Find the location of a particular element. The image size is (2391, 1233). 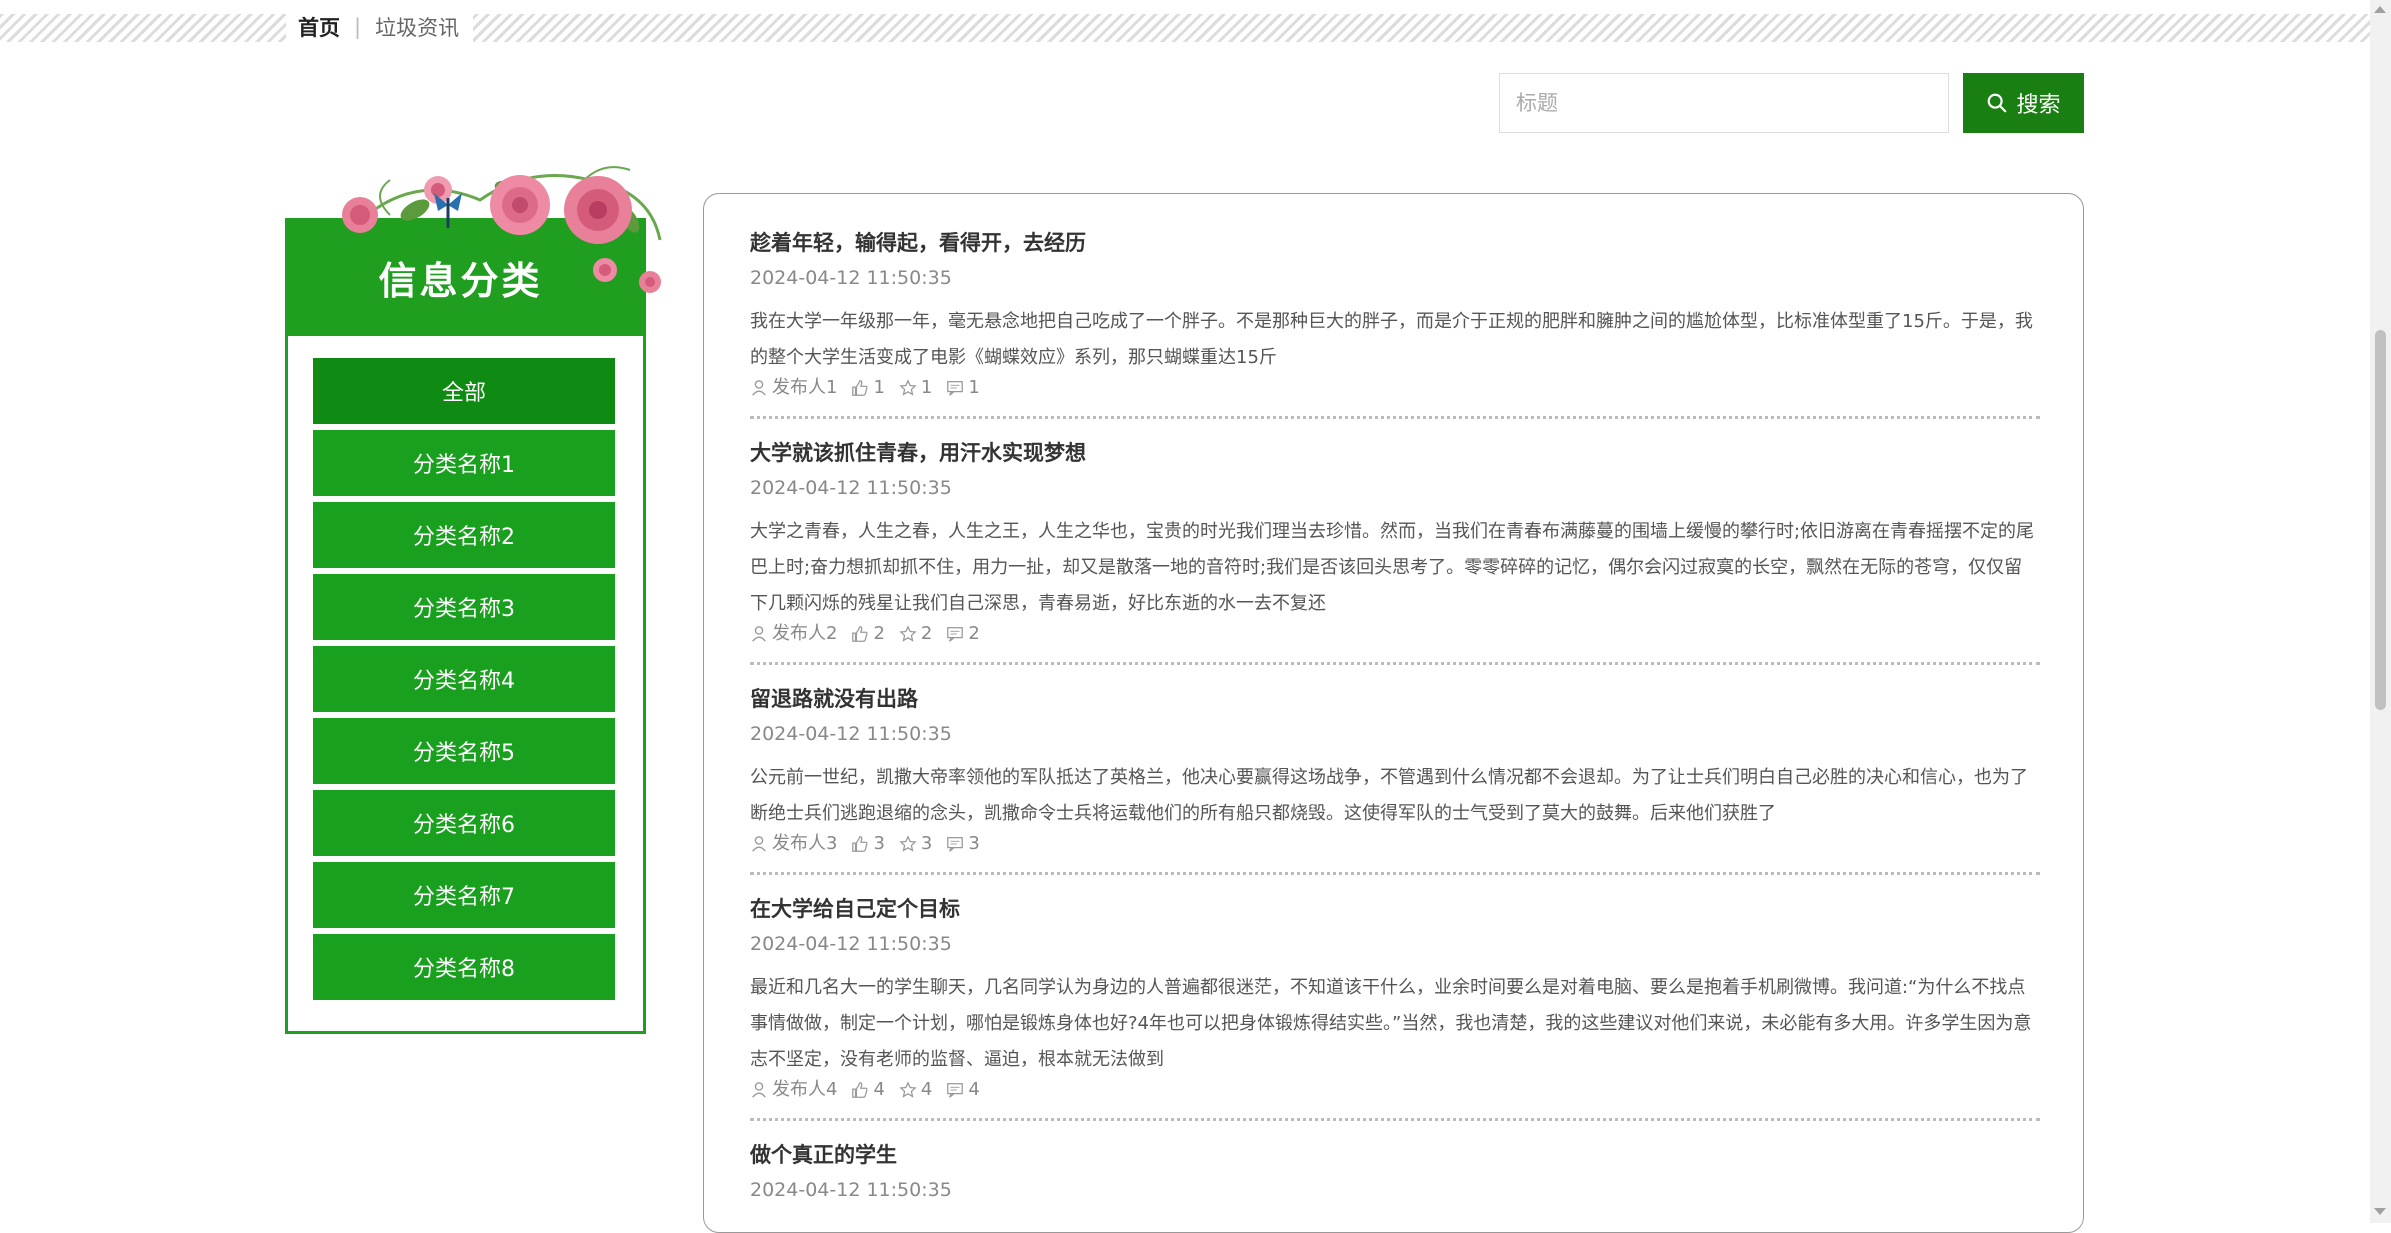

category-item: 分类名称4 is located at coordinates (464, 679).